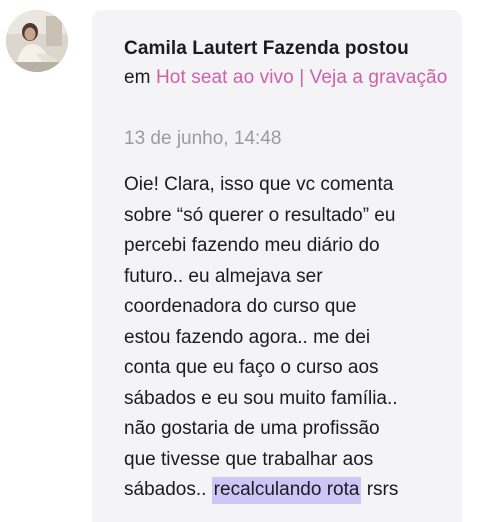  Describe the element at coordinates (251, 367) in the screenshot. I see `body-line: conta que eu faço o curso aos` at that location.